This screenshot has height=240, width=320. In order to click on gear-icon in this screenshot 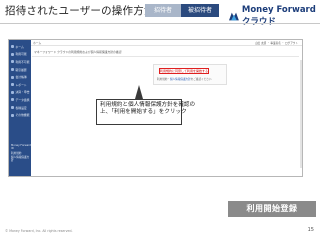, I will do `click(12, 108)`.